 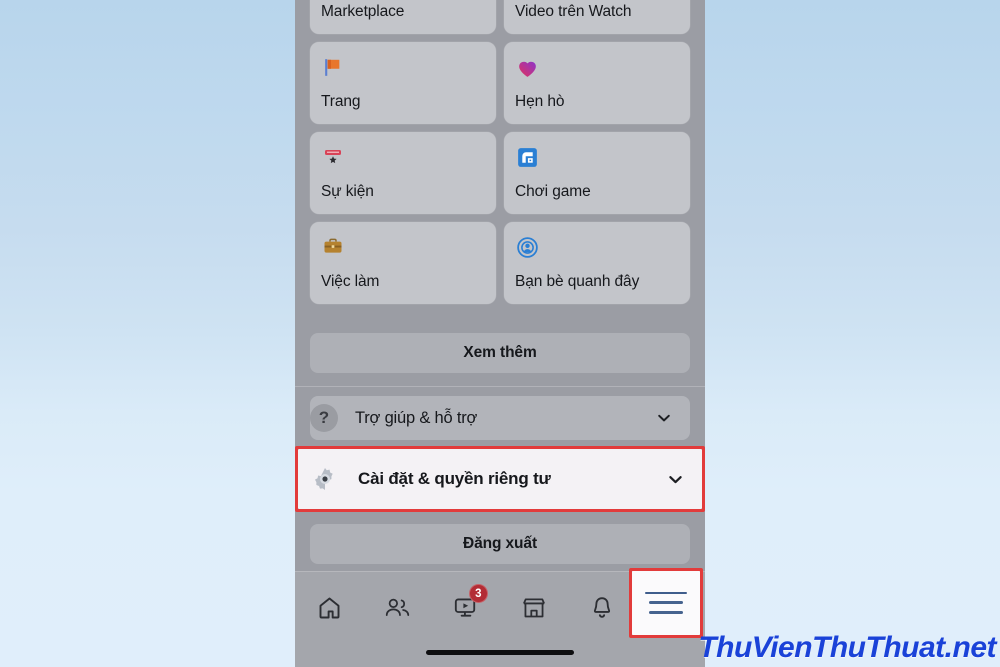 I want to click on shortcut-card-ban-be-quanh-day: Bạn bè quanh đây, so click(x=597, y=263).